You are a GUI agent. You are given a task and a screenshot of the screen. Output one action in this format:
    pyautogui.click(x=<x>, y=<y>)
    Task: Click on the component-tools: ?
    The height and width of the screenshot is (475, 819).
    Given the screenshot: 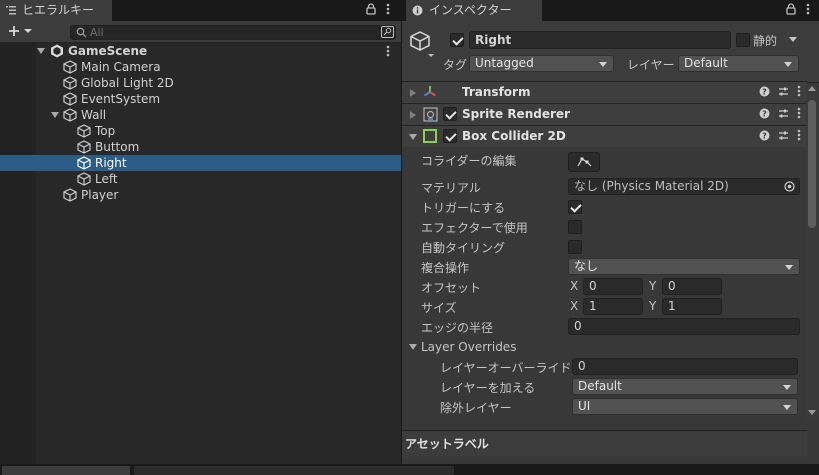 What is the action you would take?
    pyautogui.click(x=780, y=113)
    